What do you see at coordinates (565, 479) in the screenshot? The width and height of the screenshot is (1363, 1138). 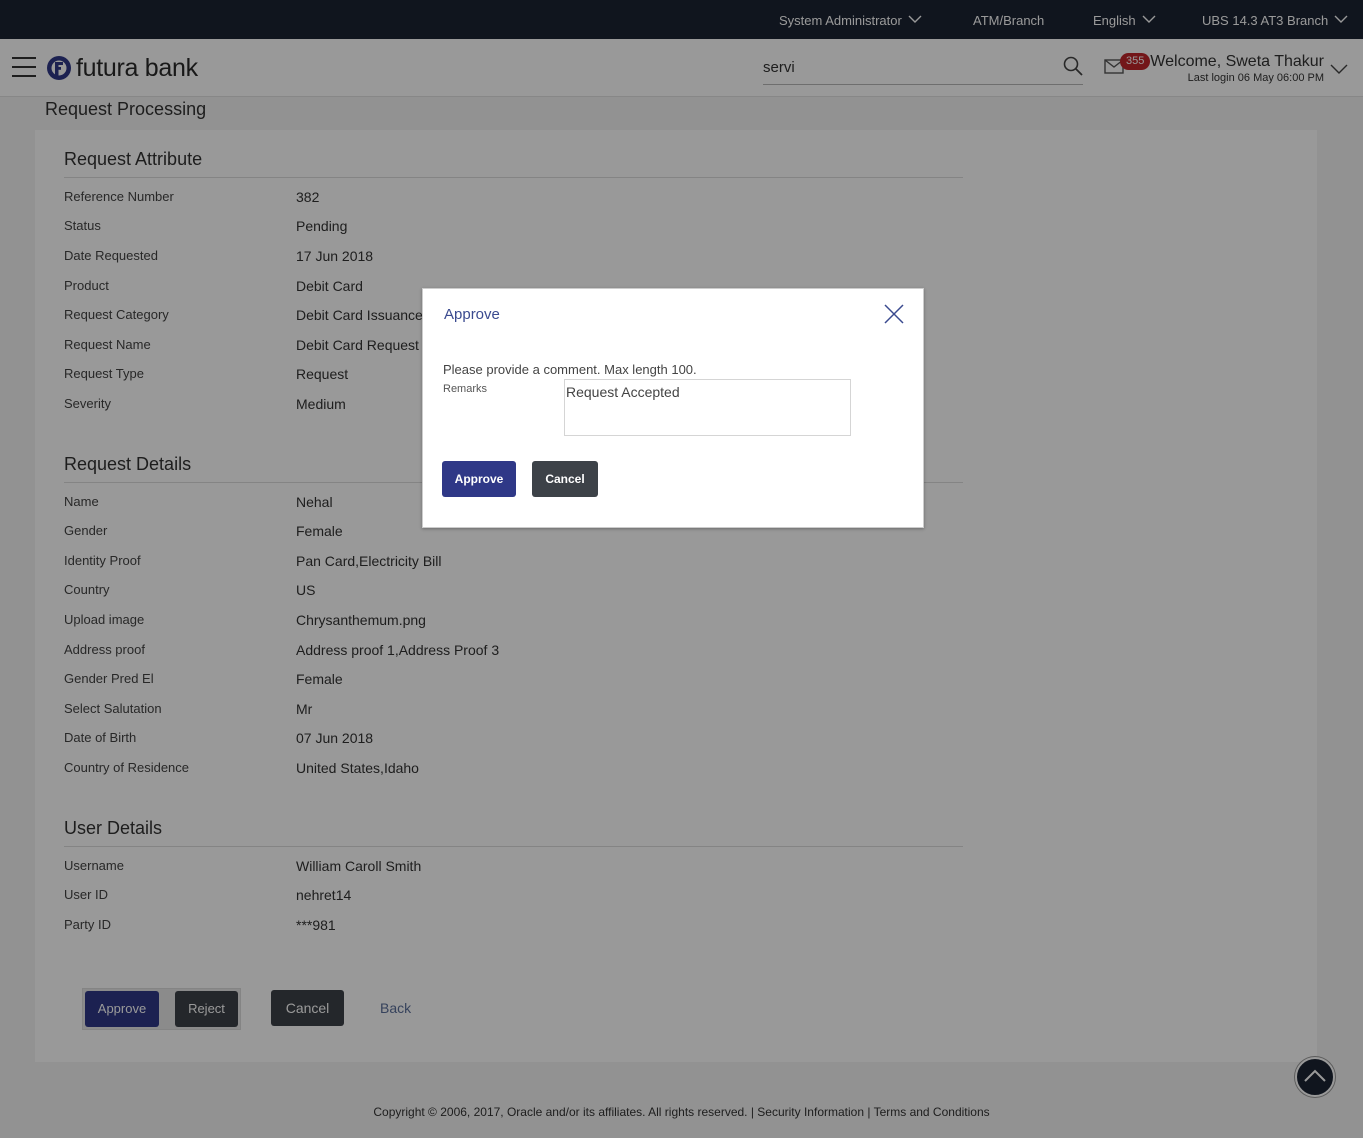 I see `dialog-cancel-button: Cancel` at bounding box center [565, 479].